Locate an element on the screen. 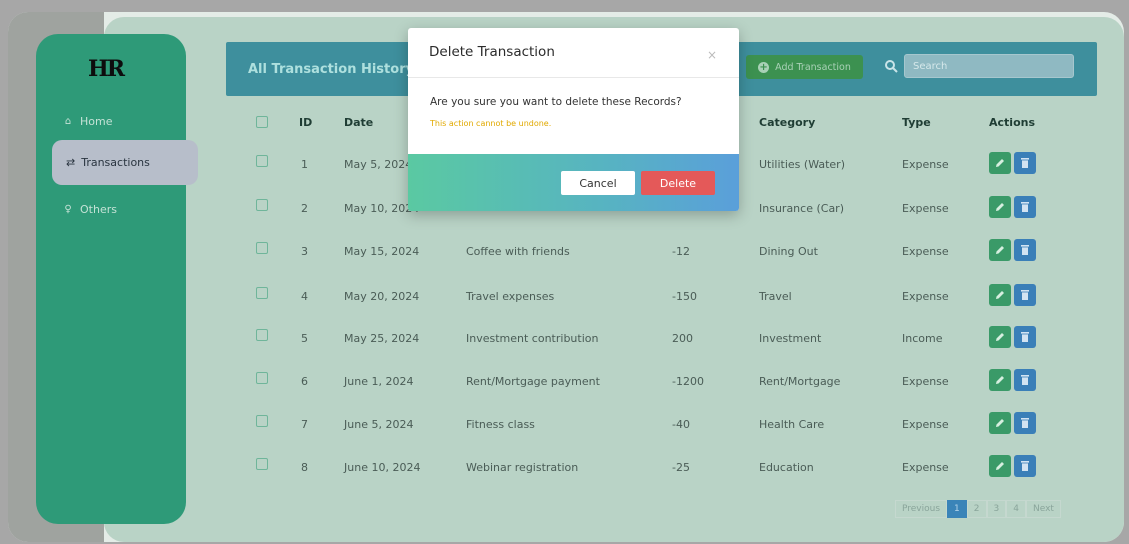 This screenshot has height=544, width=1129. sidebar-item-others: ♀ Others is located at coordinates (89, 209).